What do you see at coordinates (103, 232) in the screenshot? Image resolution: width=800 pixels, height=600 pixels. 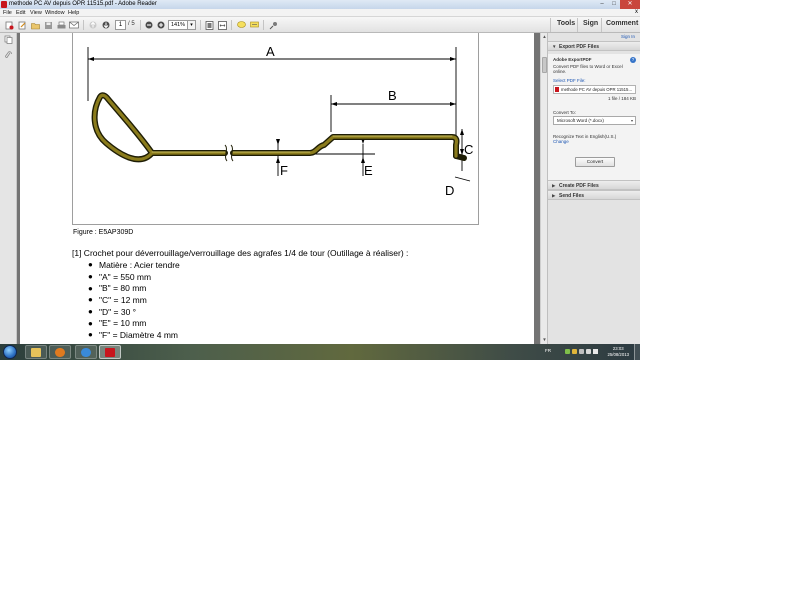 I see `figure-caption: Figure : E5AP309D` at bounding box center [103, 232].